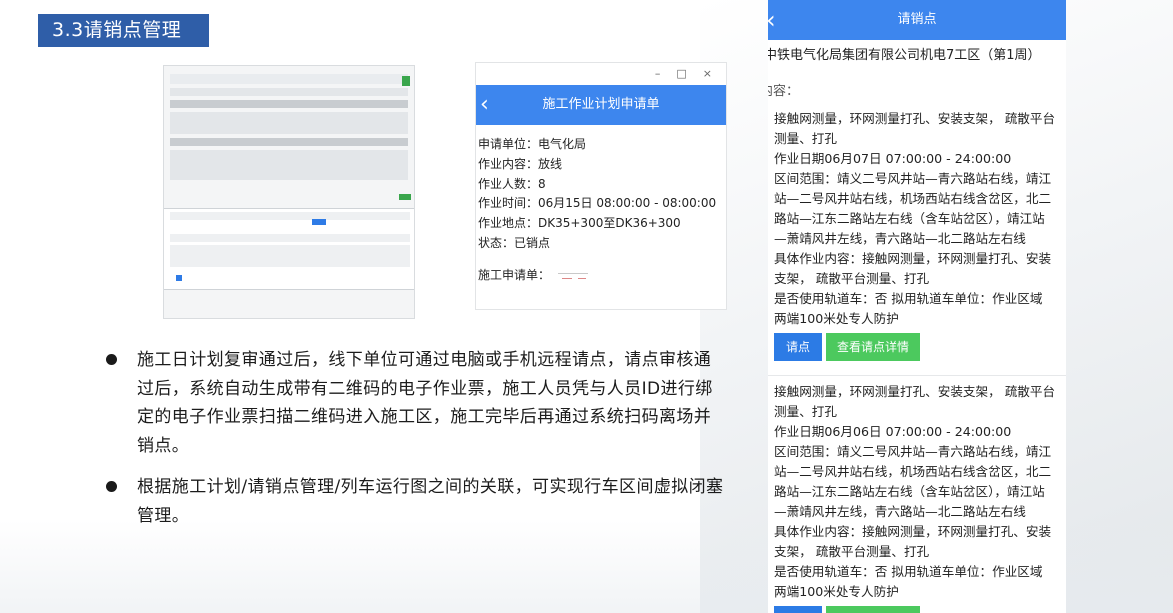  Describe the element at coordinates (893, 158) in the screenshot. I see `card-line: 作业日期06月07日 07:00:00 - 24:00:00` at that location.